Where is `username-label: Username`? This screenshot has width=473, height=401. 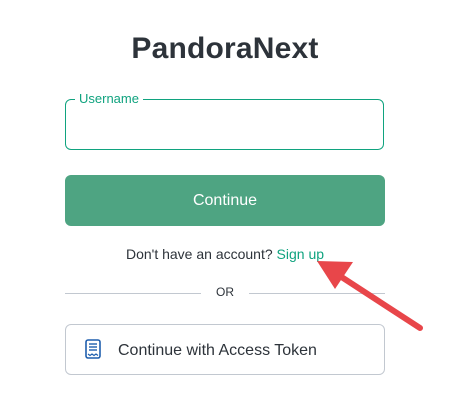 username-label: Username is located at coordinates (109, 99).